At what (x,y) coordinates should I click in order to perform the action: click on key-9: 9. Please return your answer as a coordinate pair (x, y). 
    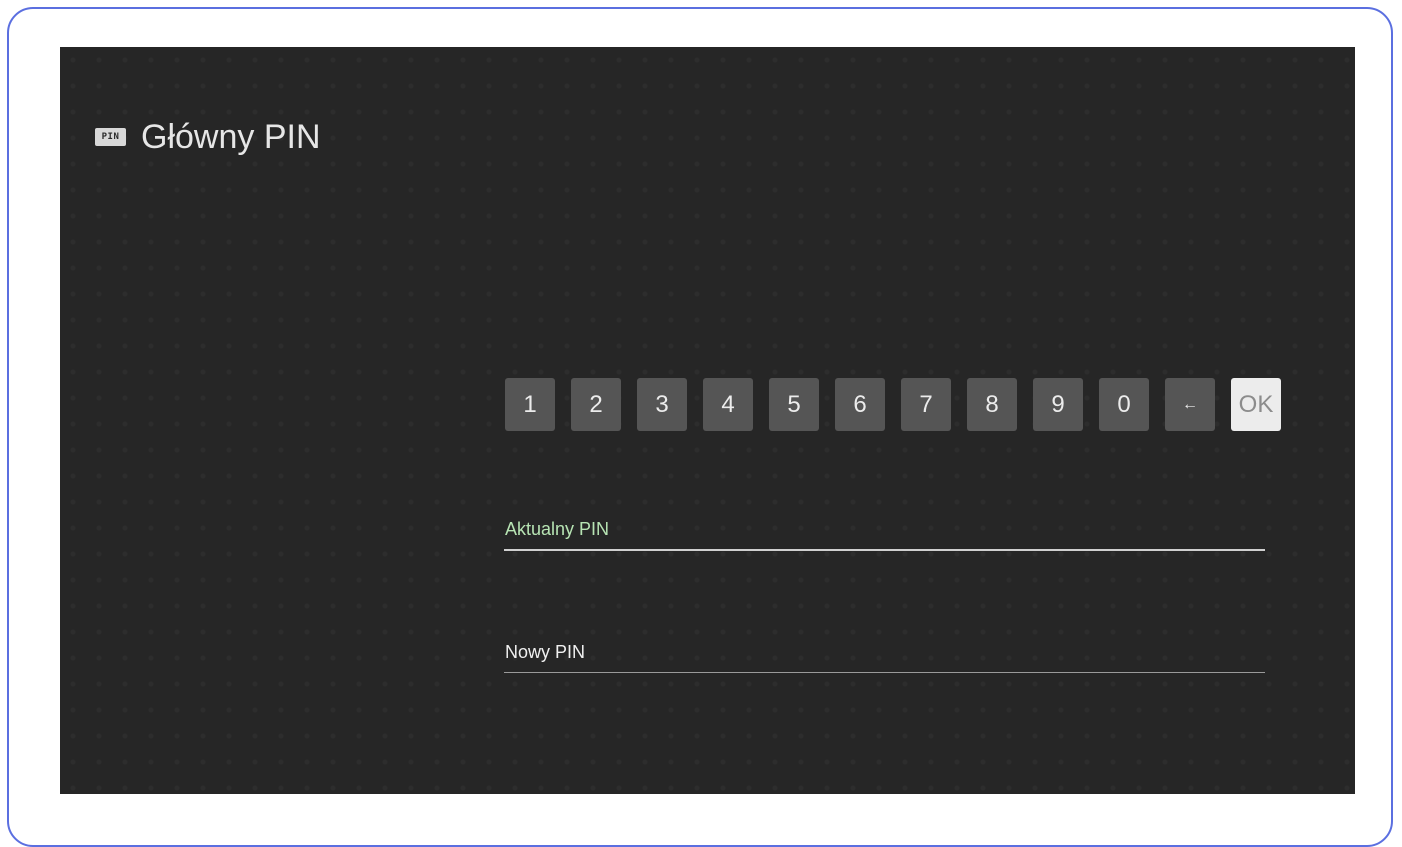
    Looking at the image, I should click on (1058, 404).